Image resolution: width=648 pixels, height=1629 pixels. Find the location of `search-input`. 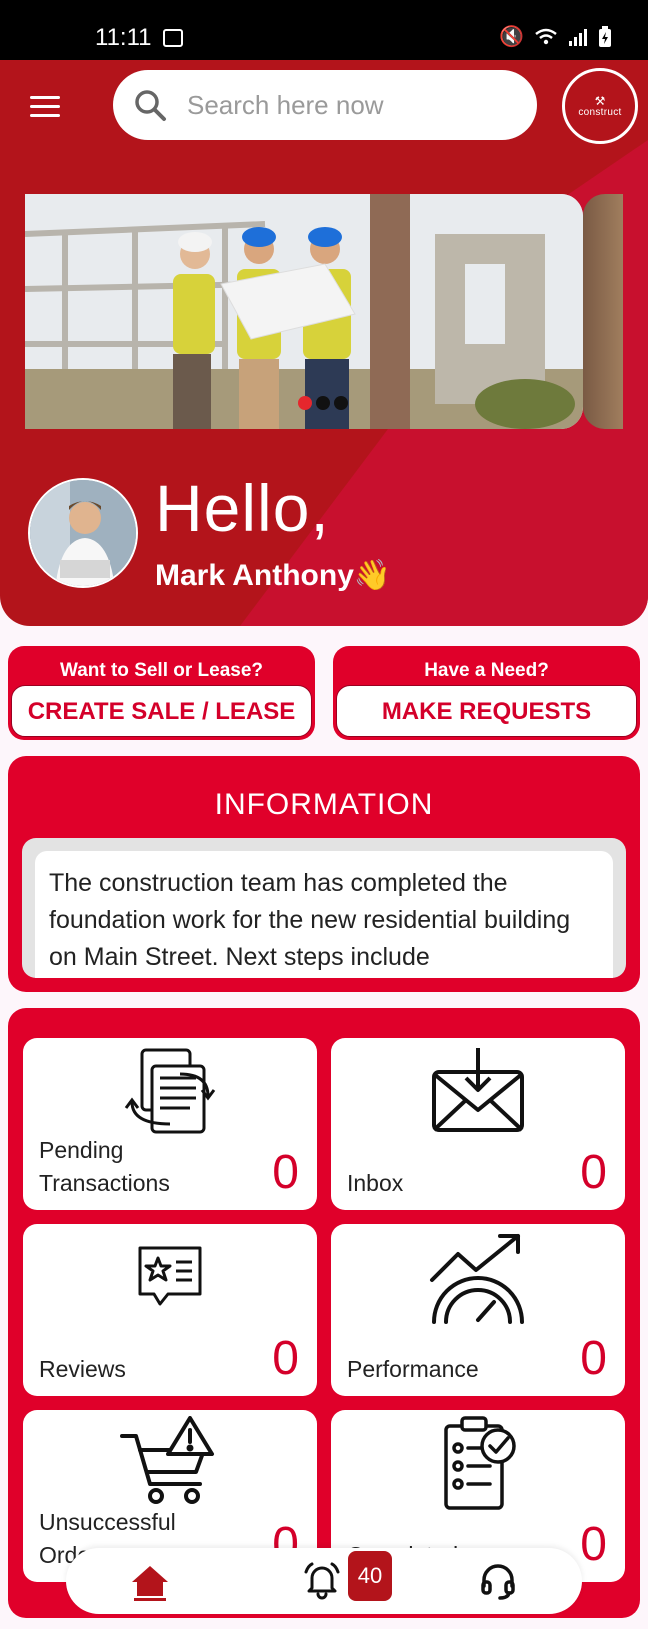

search-input is located at coordinates (347, 105).